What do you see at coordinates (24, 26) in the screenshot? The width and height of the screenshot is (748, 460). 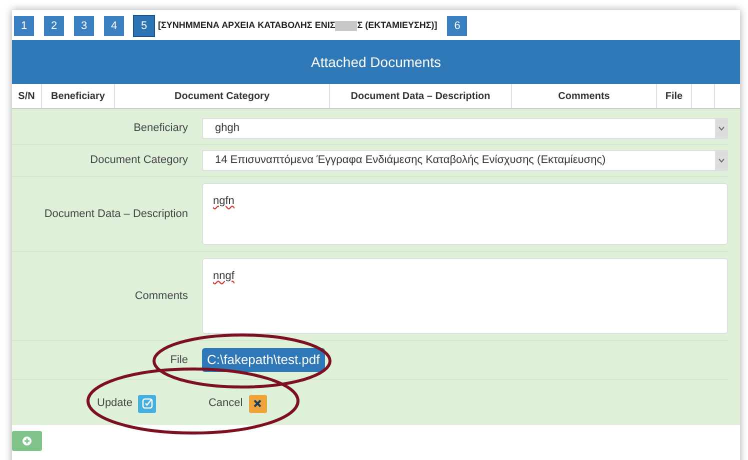 I see `step-tab: 1` at bounding box center [24, 26].